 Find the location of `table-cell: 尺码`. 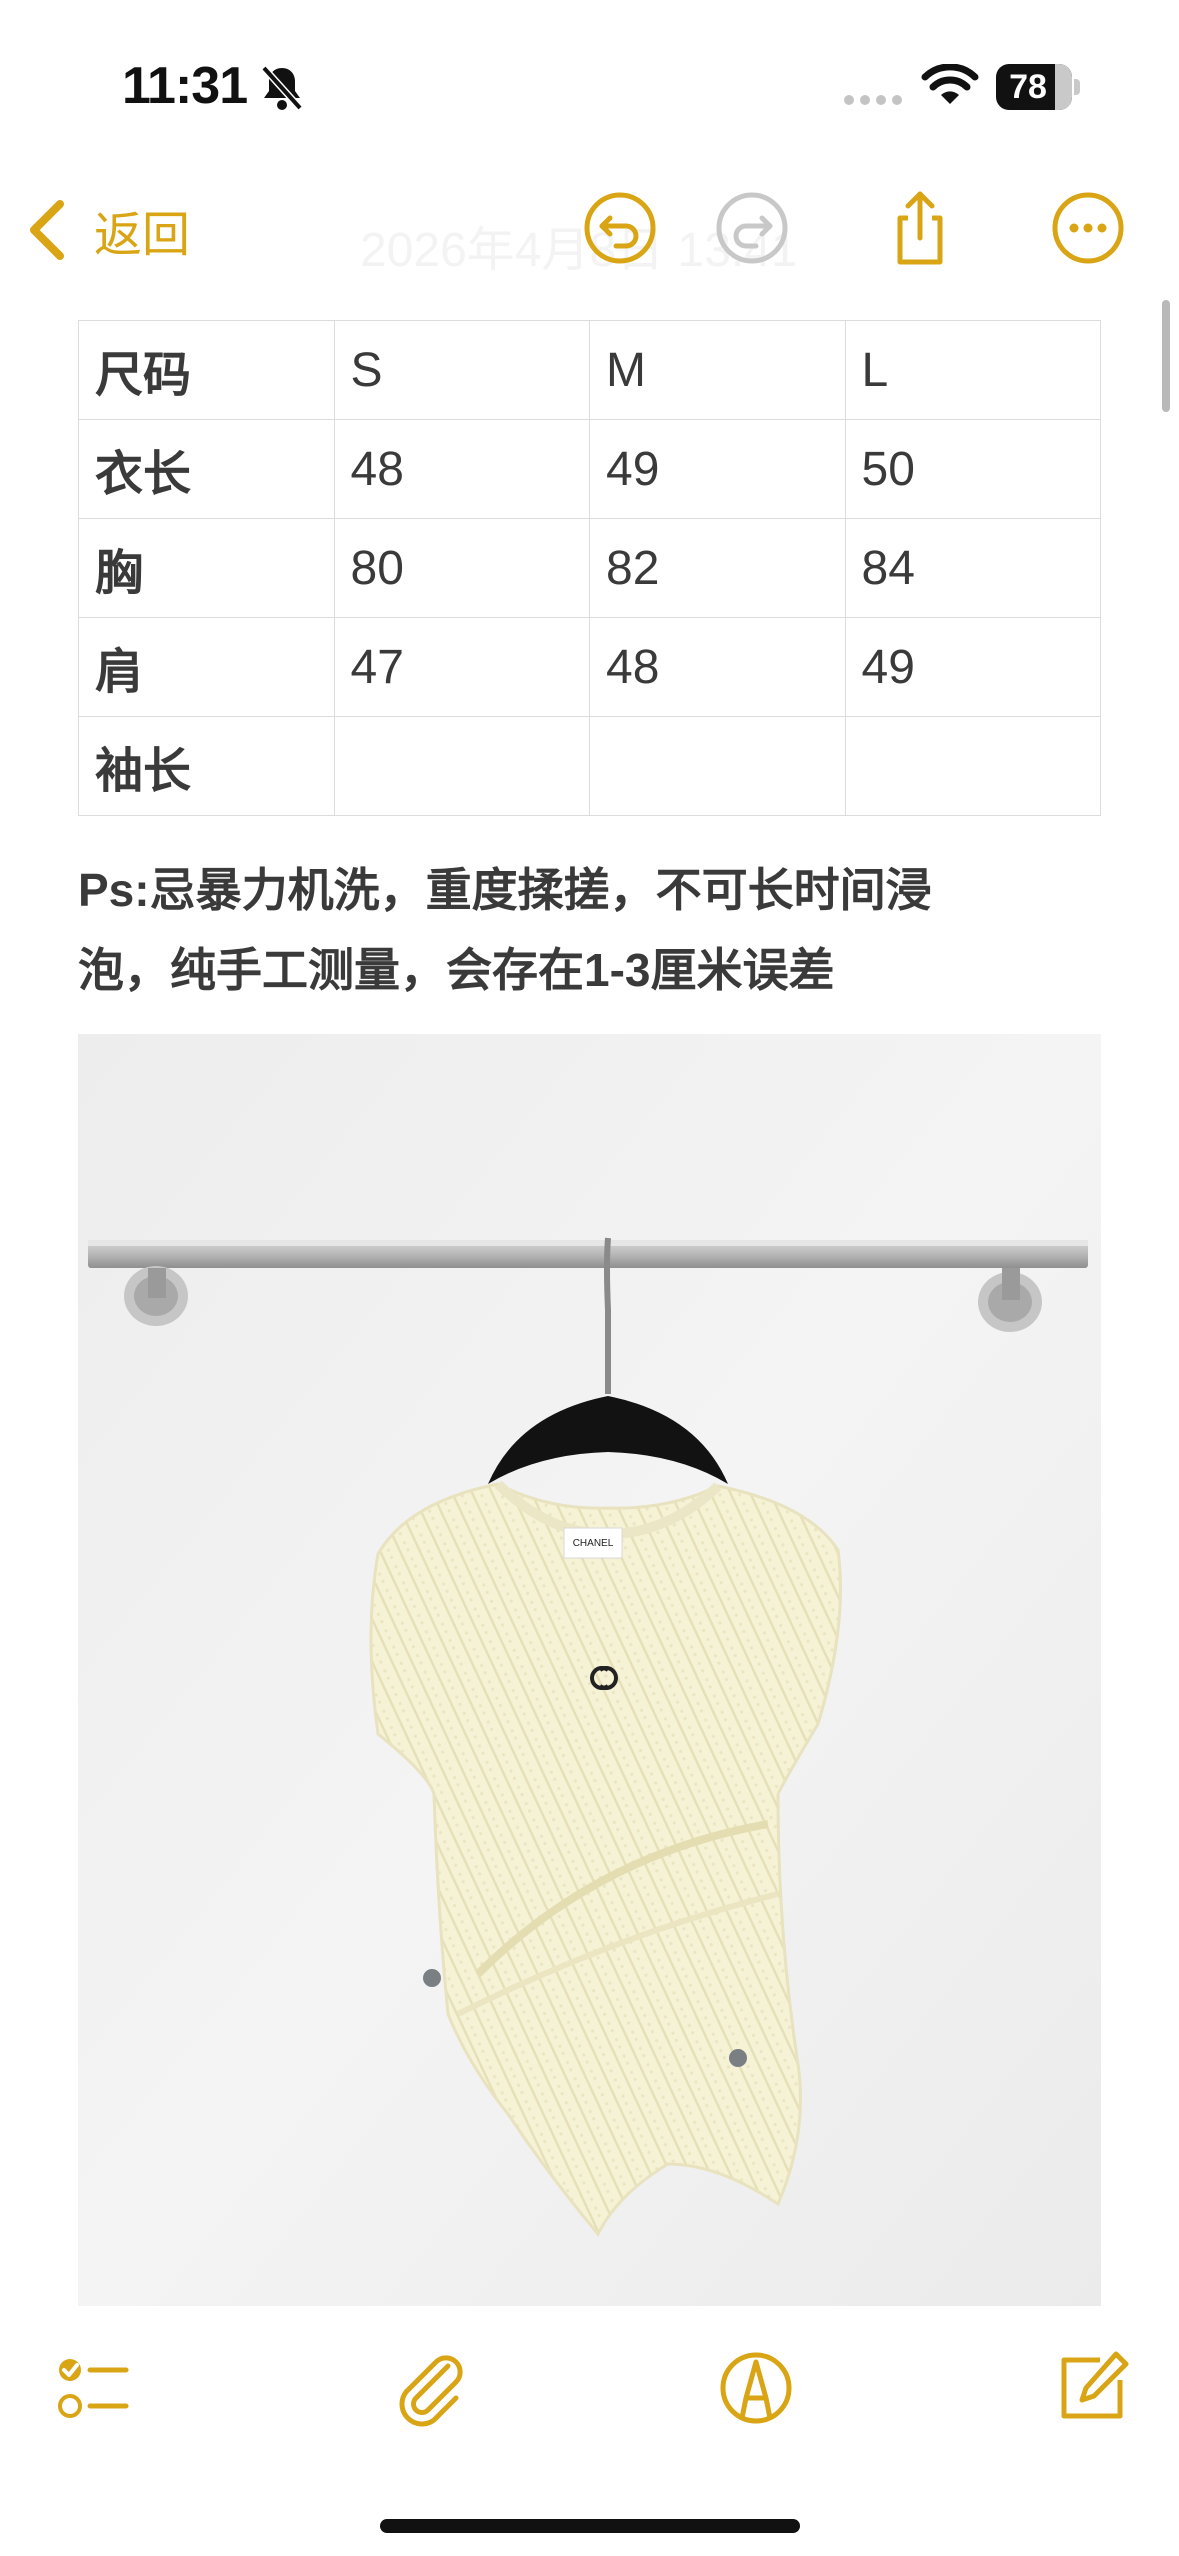

table-cell: 尺码 is located at coordinates (206, 370).